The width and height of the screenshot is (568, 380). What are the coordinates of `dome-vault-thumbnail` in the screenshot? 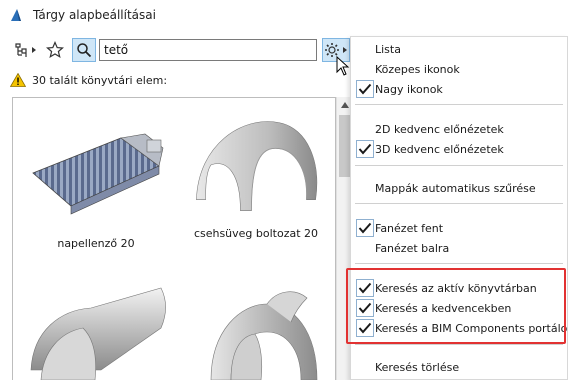 It's located at (264, 335).